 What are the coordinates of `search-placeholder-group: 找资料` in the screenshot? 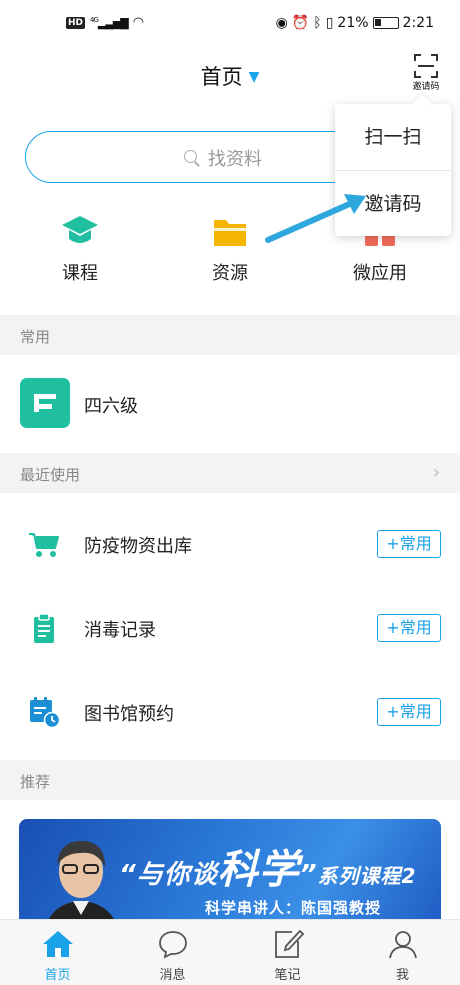 It's located at (223, 158).